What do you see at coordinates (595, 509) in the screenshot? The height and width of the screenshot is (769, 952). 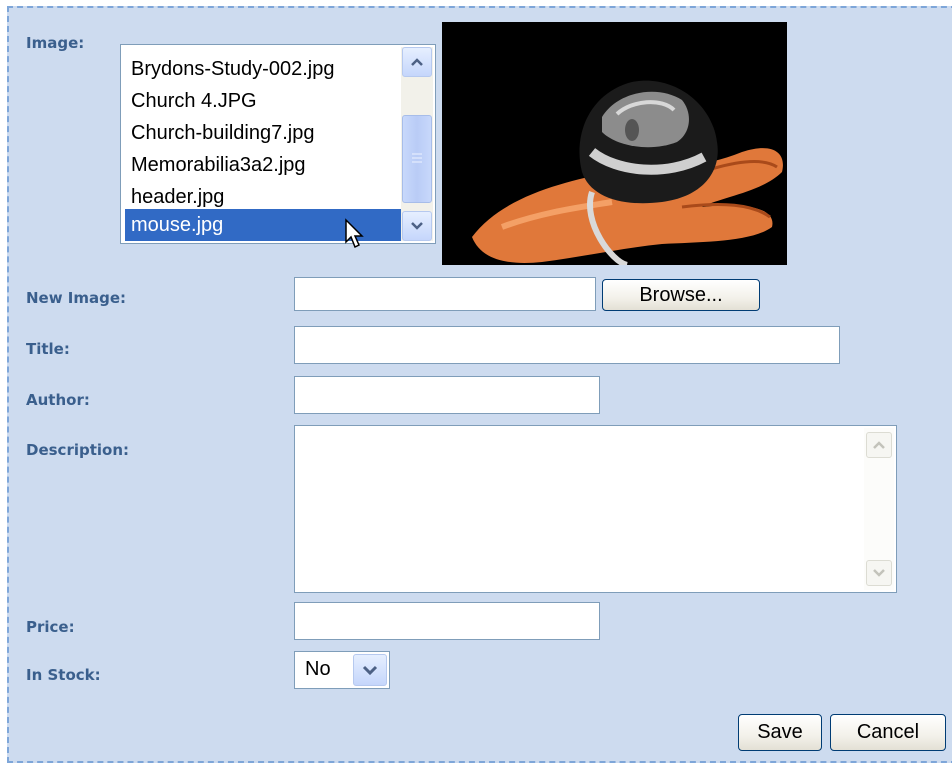 I see `description-textarea` at bounding box center [595, 509].